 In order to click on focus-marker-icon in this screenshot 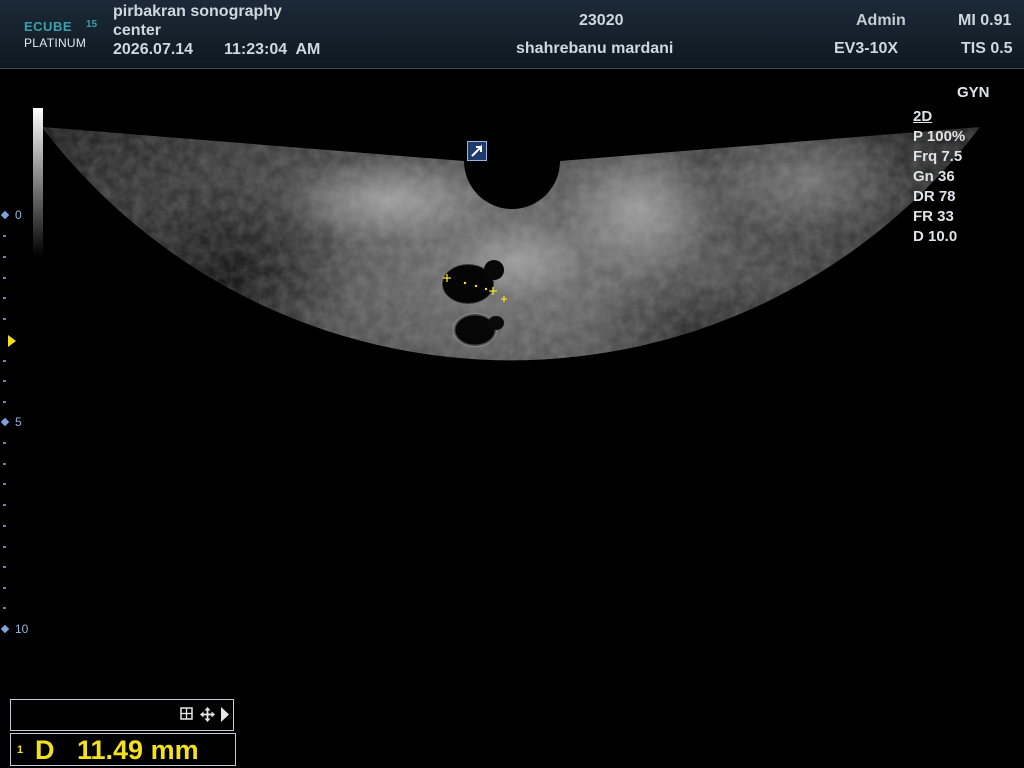, I will do `click(12, 341)`.